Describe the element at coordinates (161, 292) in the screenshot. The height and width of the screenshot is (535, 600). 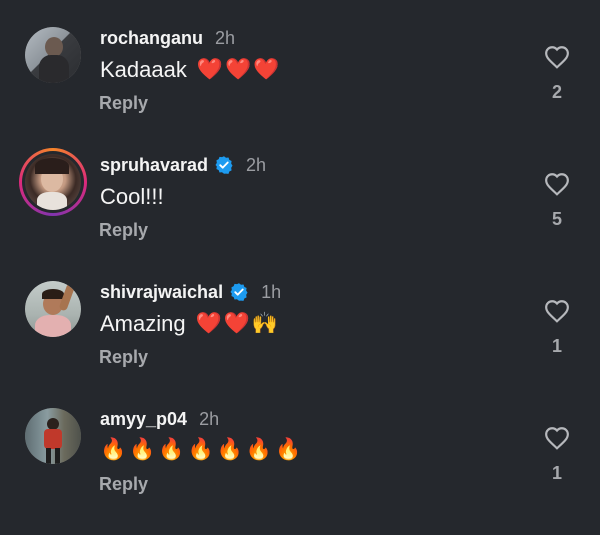
I see `username: shivrajwaichal` at that location.